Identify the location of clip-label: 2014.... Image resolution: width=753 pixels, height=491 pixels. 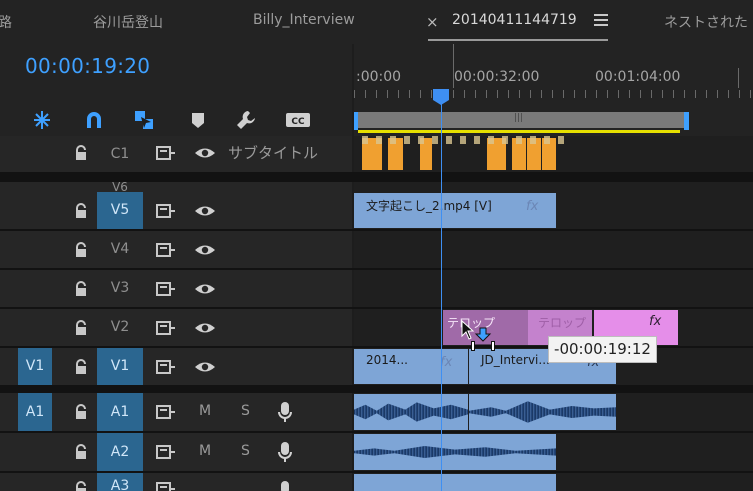
(387, 360).